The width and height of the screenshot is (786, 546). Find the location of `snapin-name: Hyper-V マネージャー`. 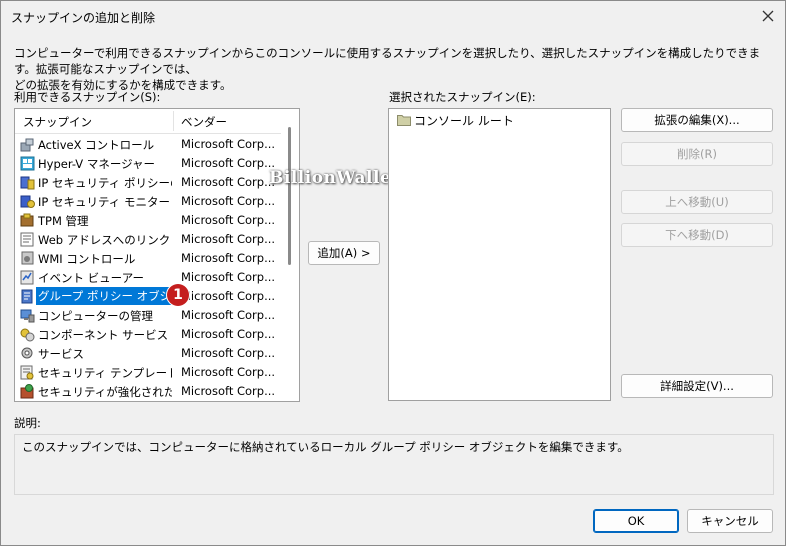

snapin-name: Hyper-V マネージャー is located at coordinates (97, 164).